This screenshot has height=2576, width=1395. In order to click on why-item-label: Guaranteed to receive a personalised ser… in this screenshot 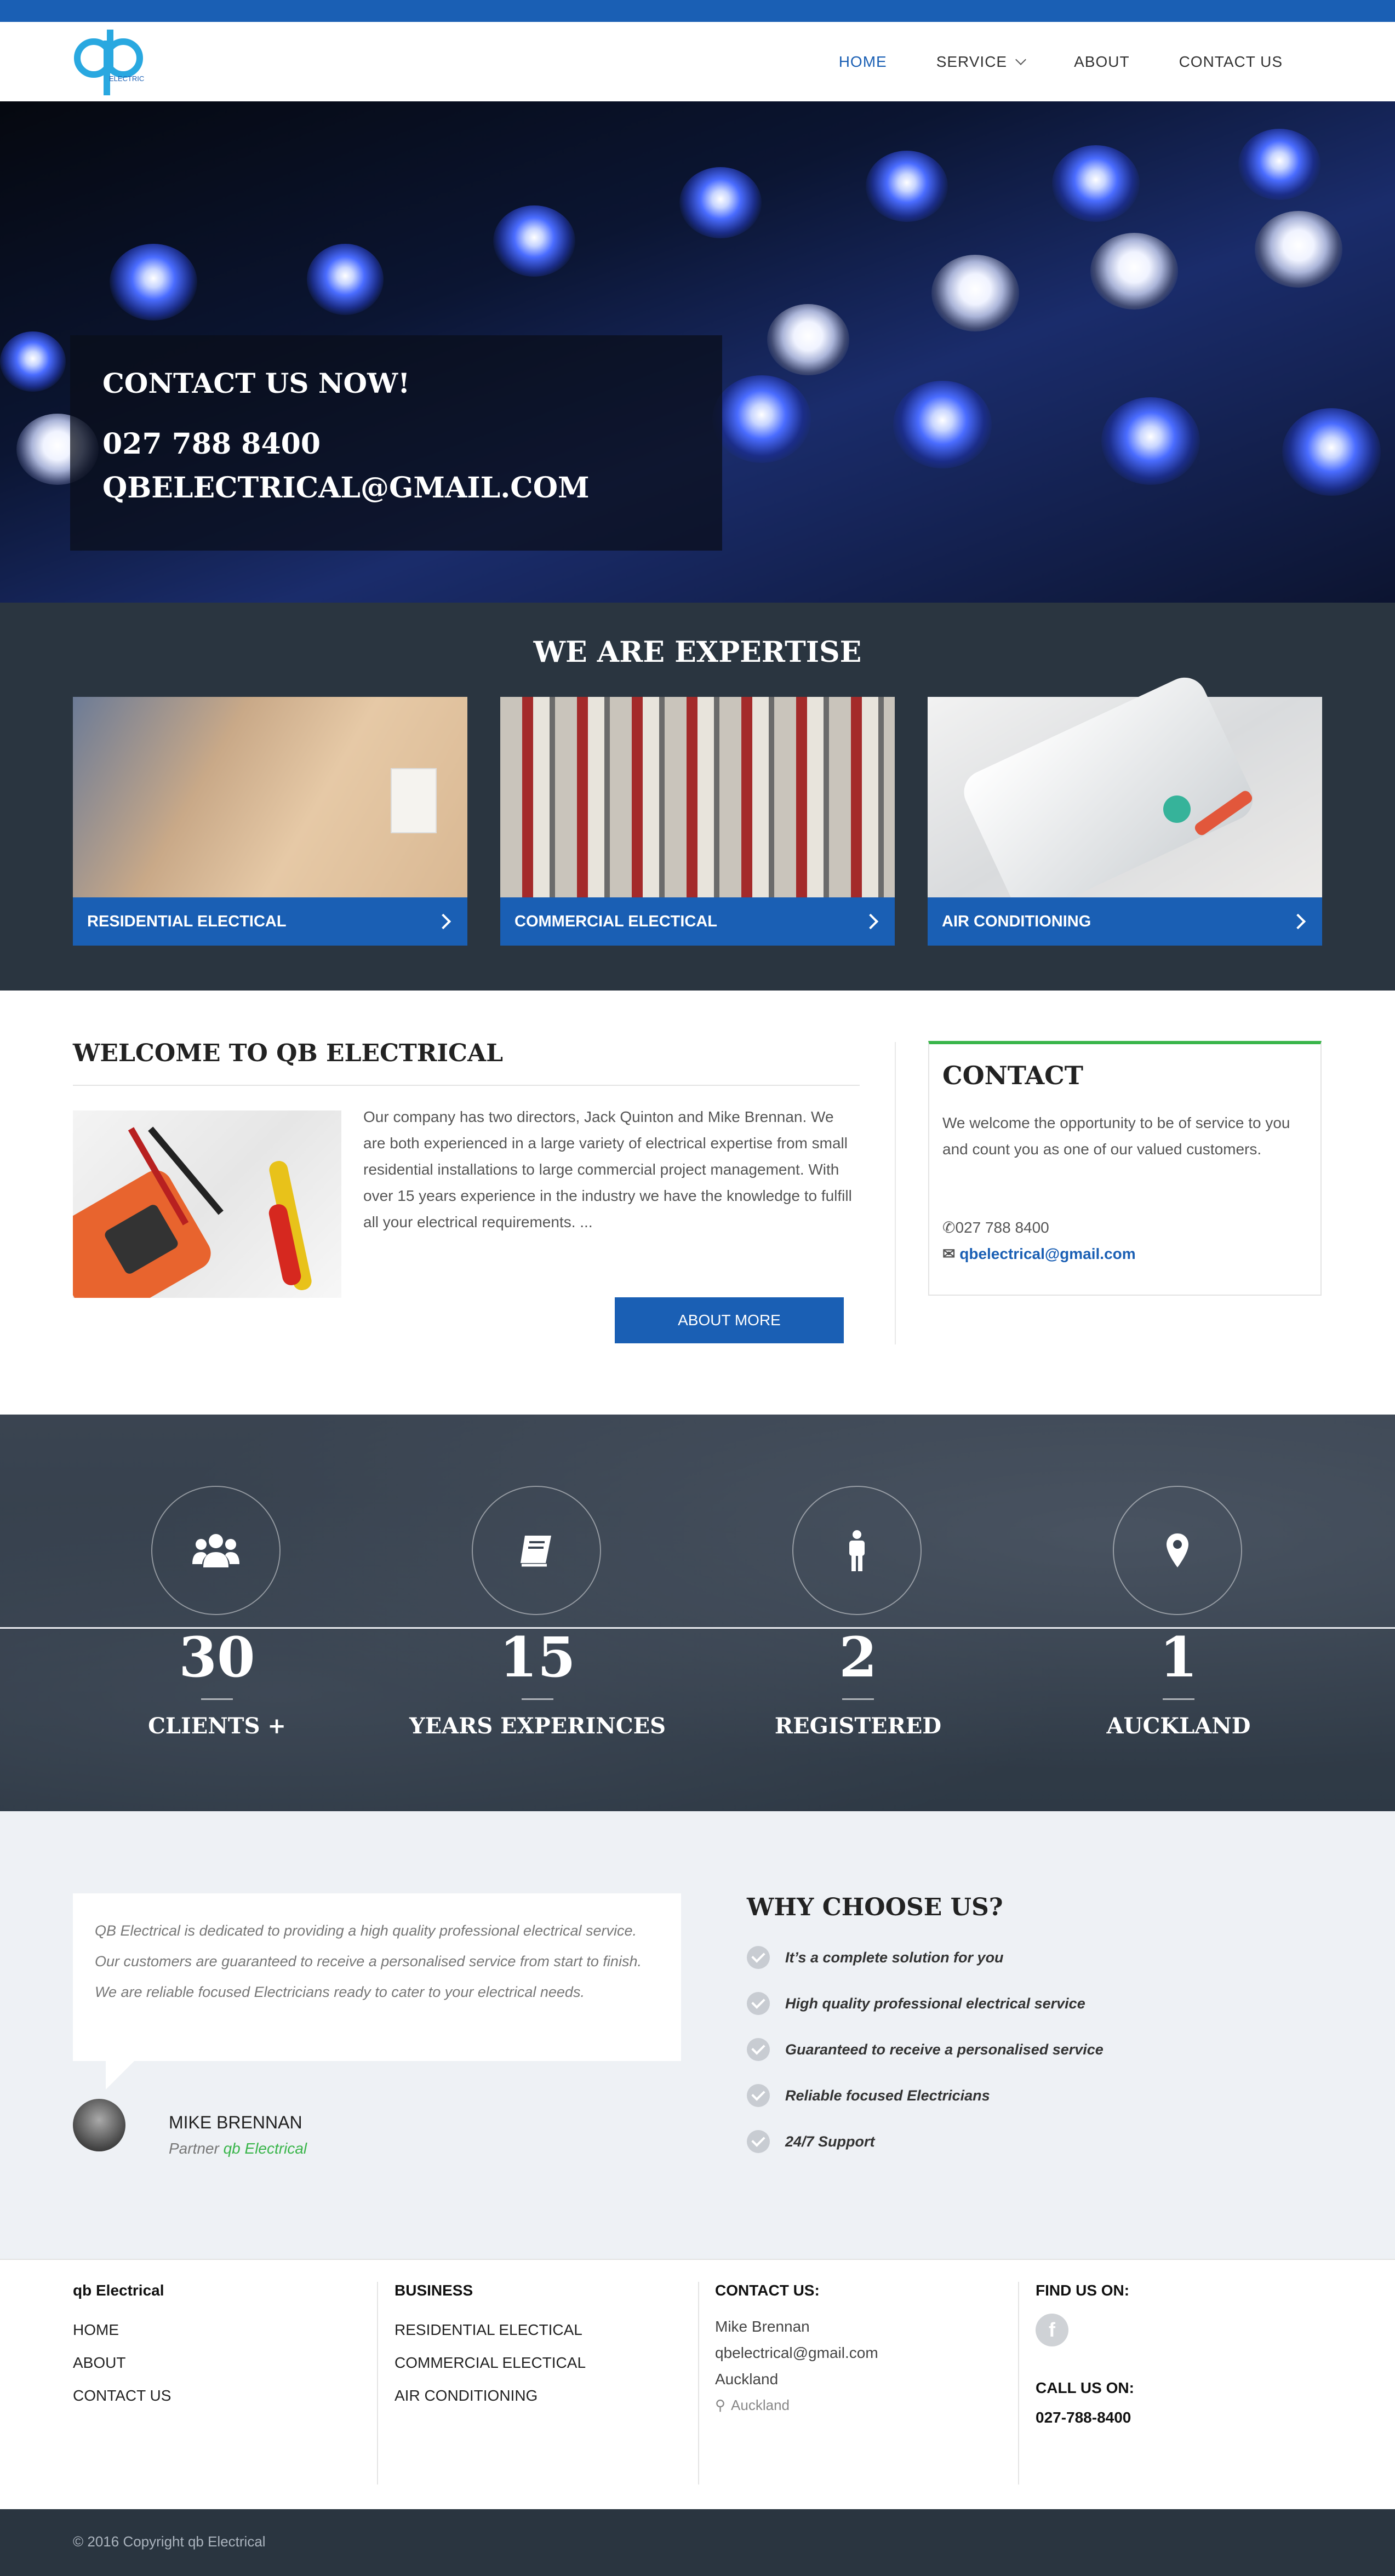, I will do `click(944, 2049)`.